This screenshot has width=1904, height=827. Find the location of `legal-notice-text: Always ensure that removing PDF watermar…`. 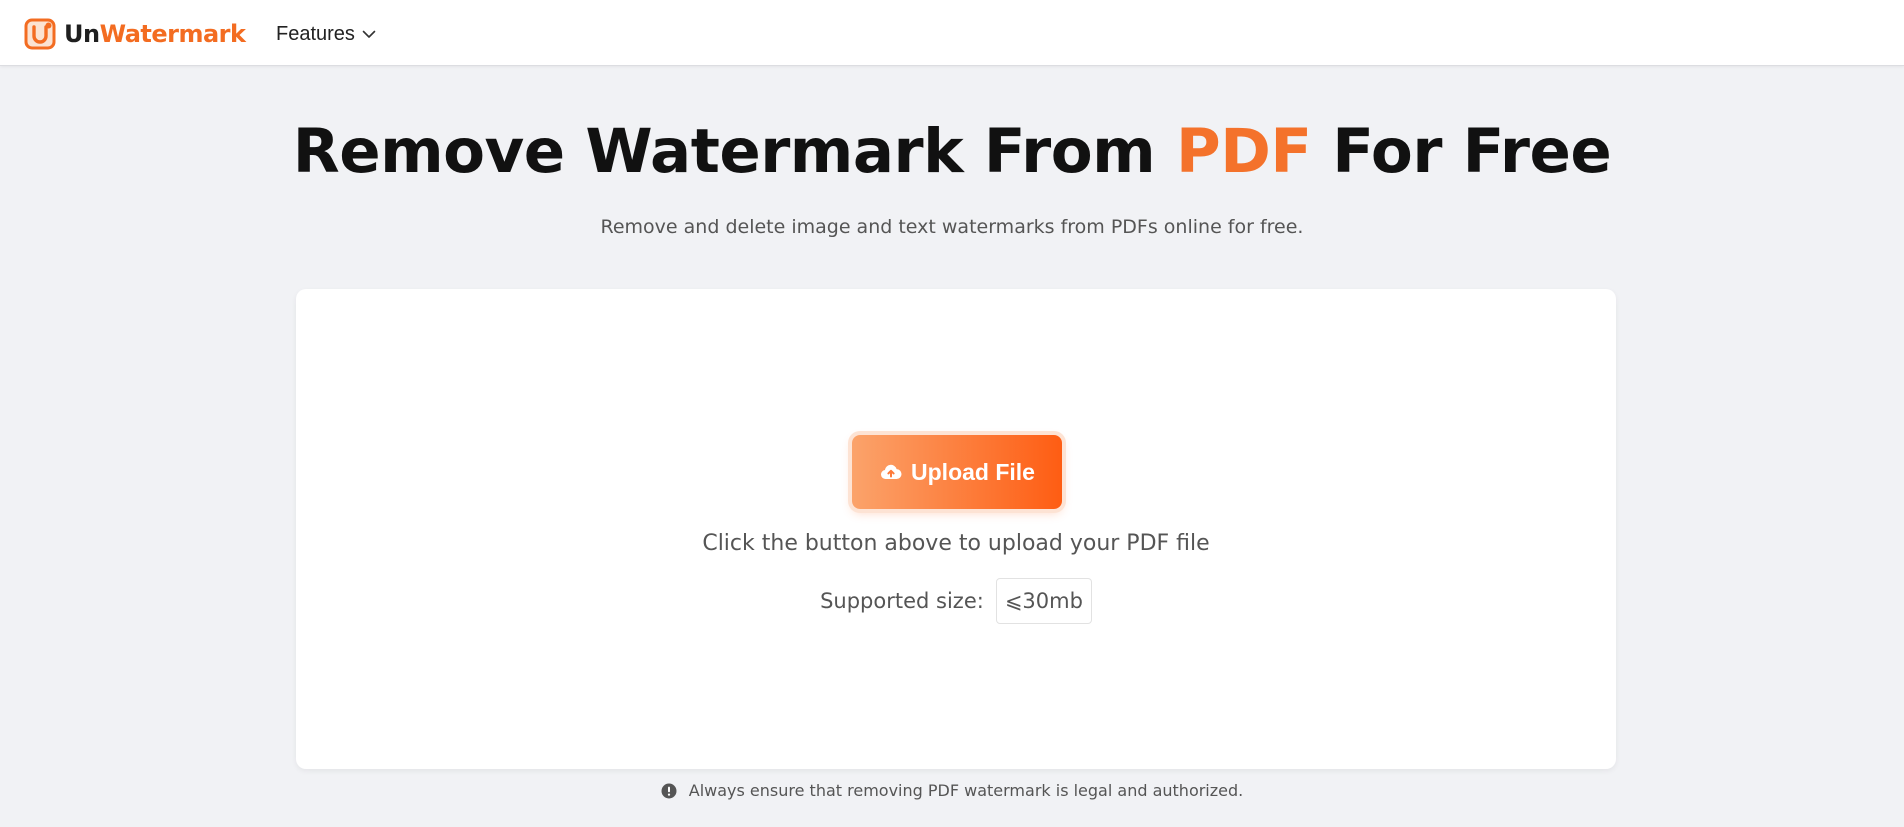

legal-notice-text: Always ensure that removing PDF watermar… is located at coordinates (966, 790).